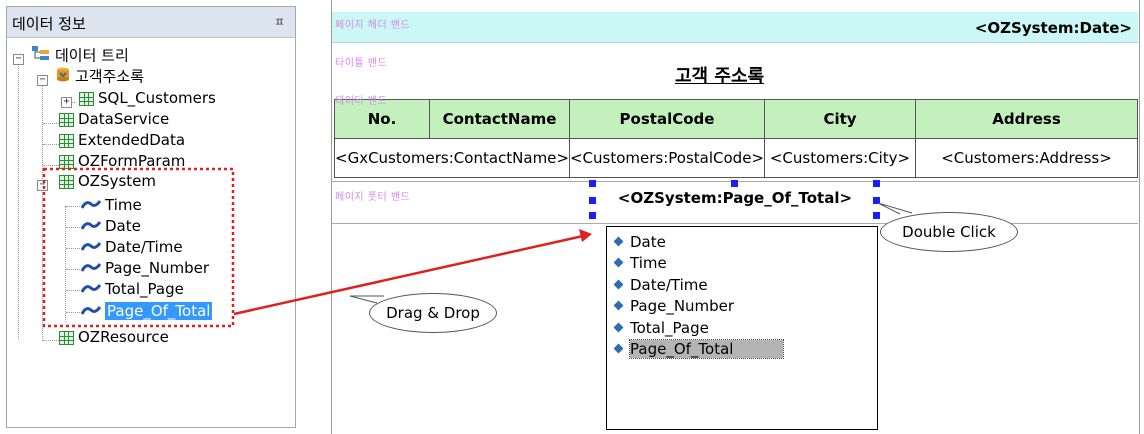  Describe the element at coordinates (840, 158) in the screenshot. I see `table-cell: <Customers:City>` at that location.